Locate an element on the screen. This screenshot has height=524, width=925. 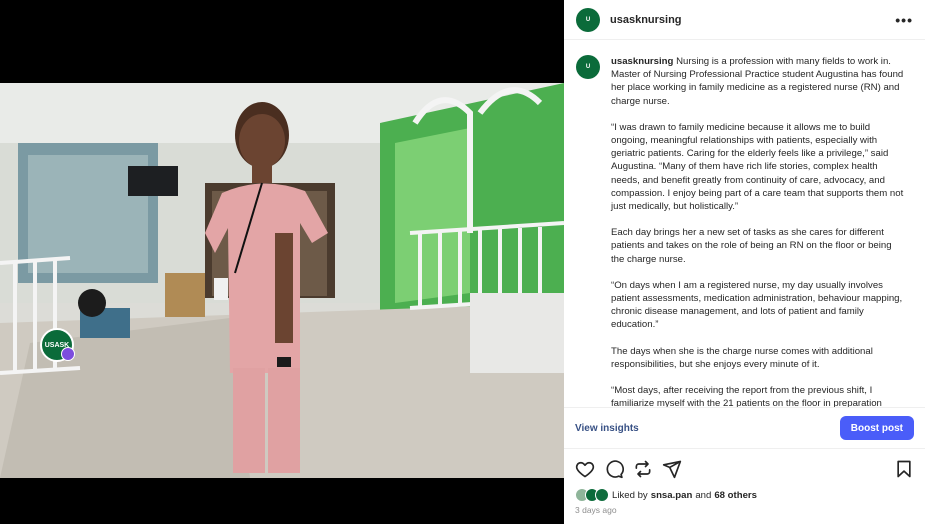
media-badge-indicator is located at coordinates (68, 354).